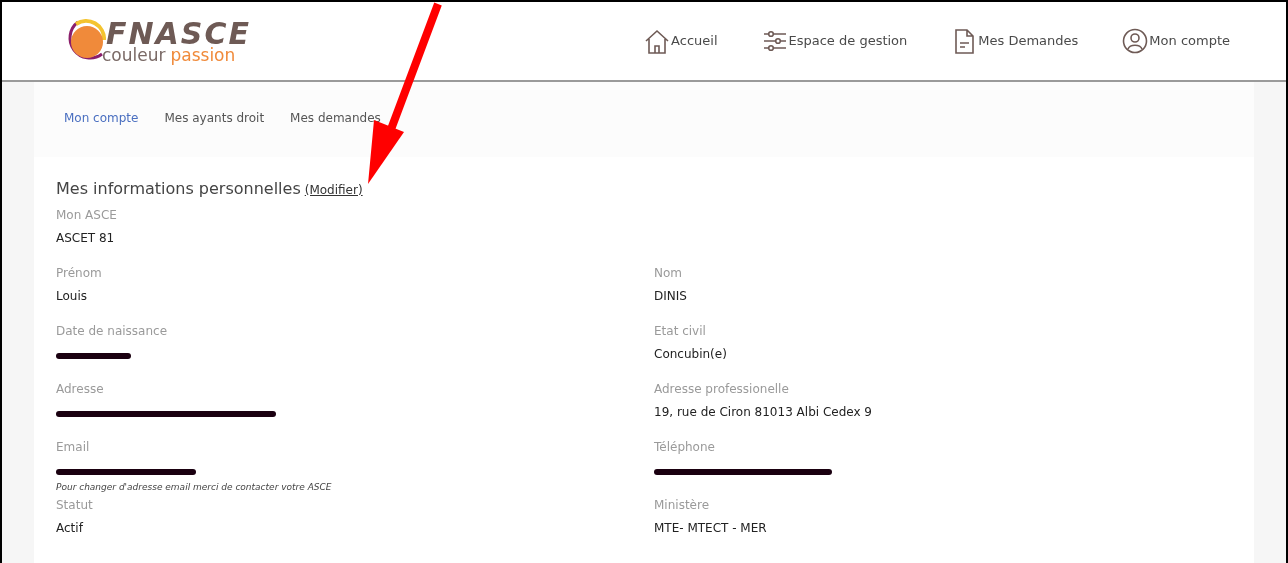  Describe the element at coordinates (335, 118) in the screenshot. I see `tab: Mes demandes` at that location.